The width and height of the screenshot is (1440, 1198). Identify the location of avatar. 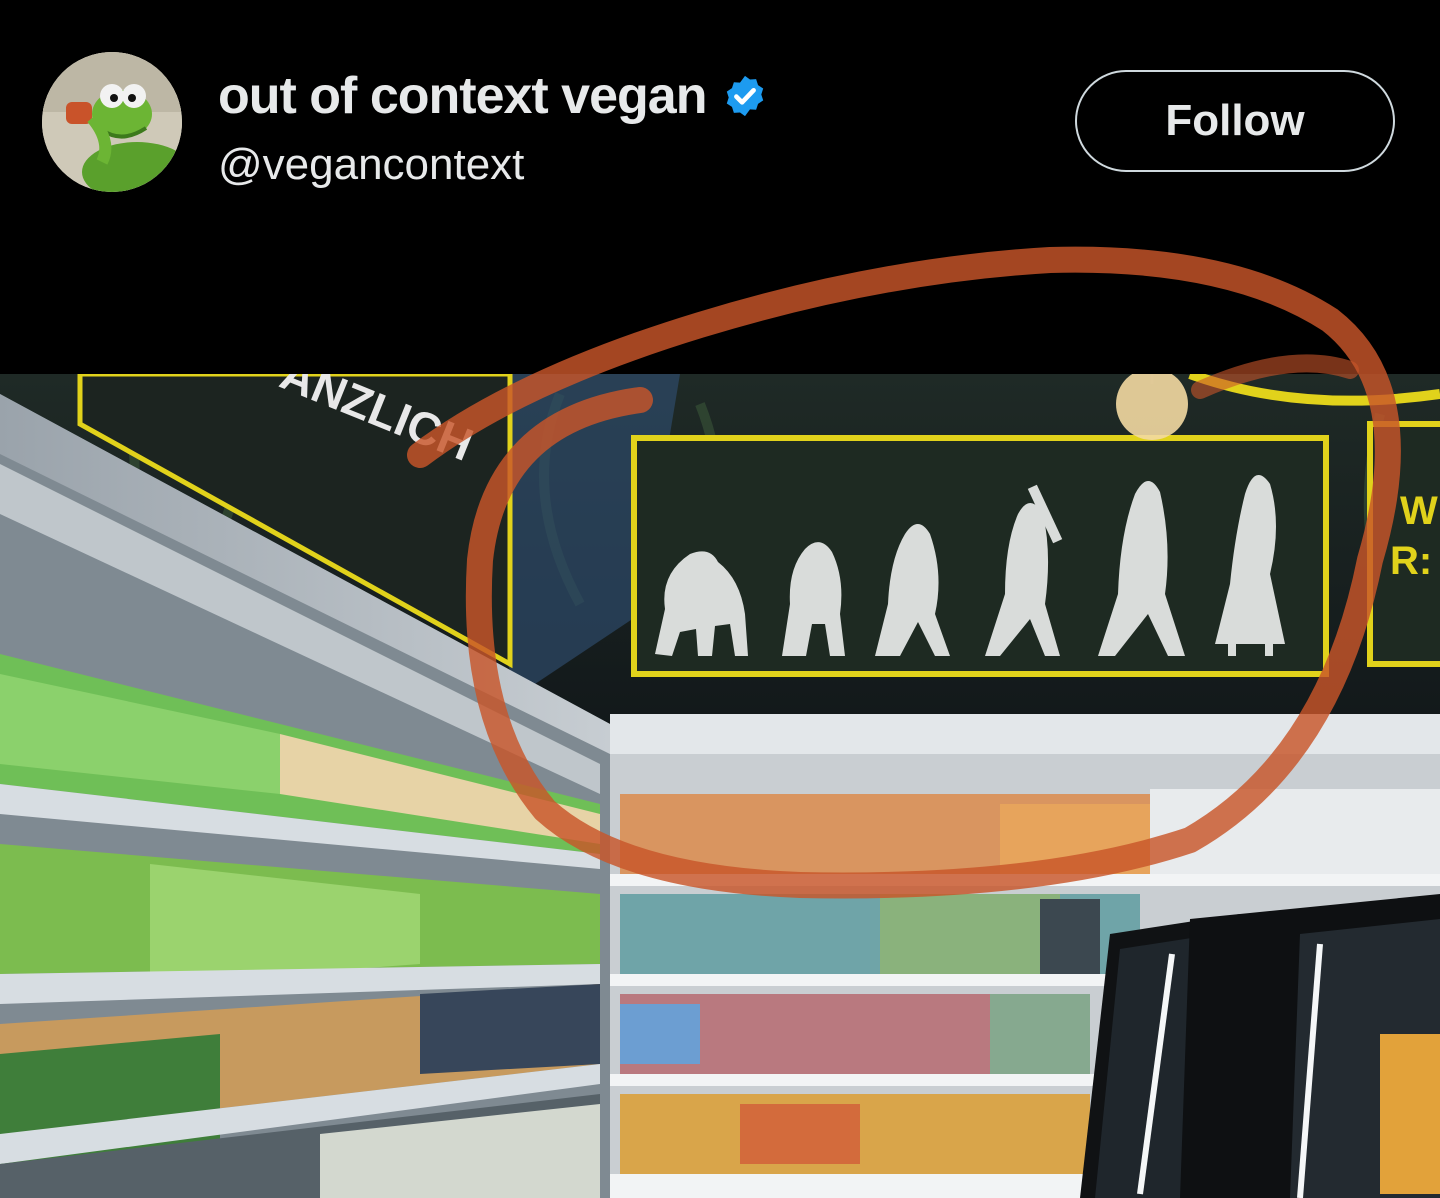
(112, 122).